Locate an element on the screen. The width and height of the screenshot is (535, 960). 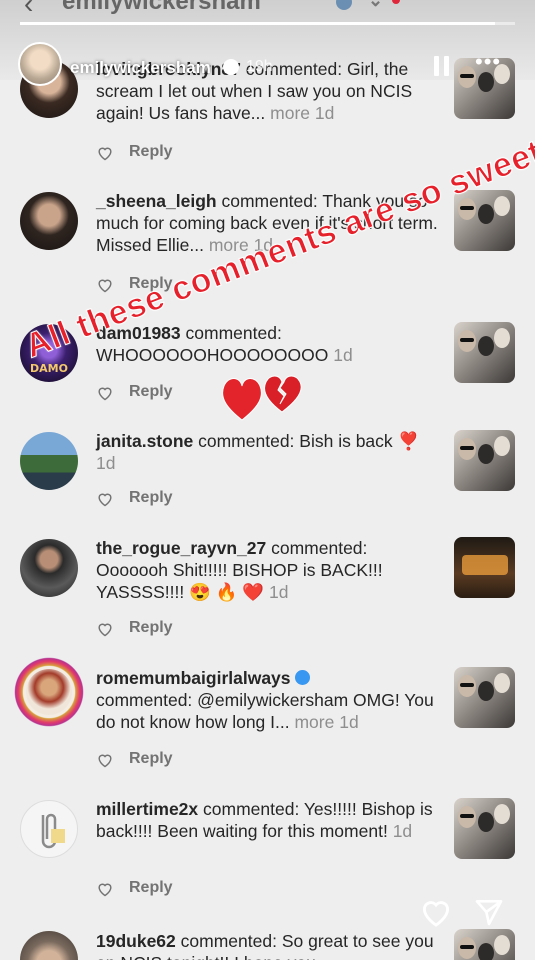
comment-body: Bish is back ❣️ is located at coordinates (359, 441).